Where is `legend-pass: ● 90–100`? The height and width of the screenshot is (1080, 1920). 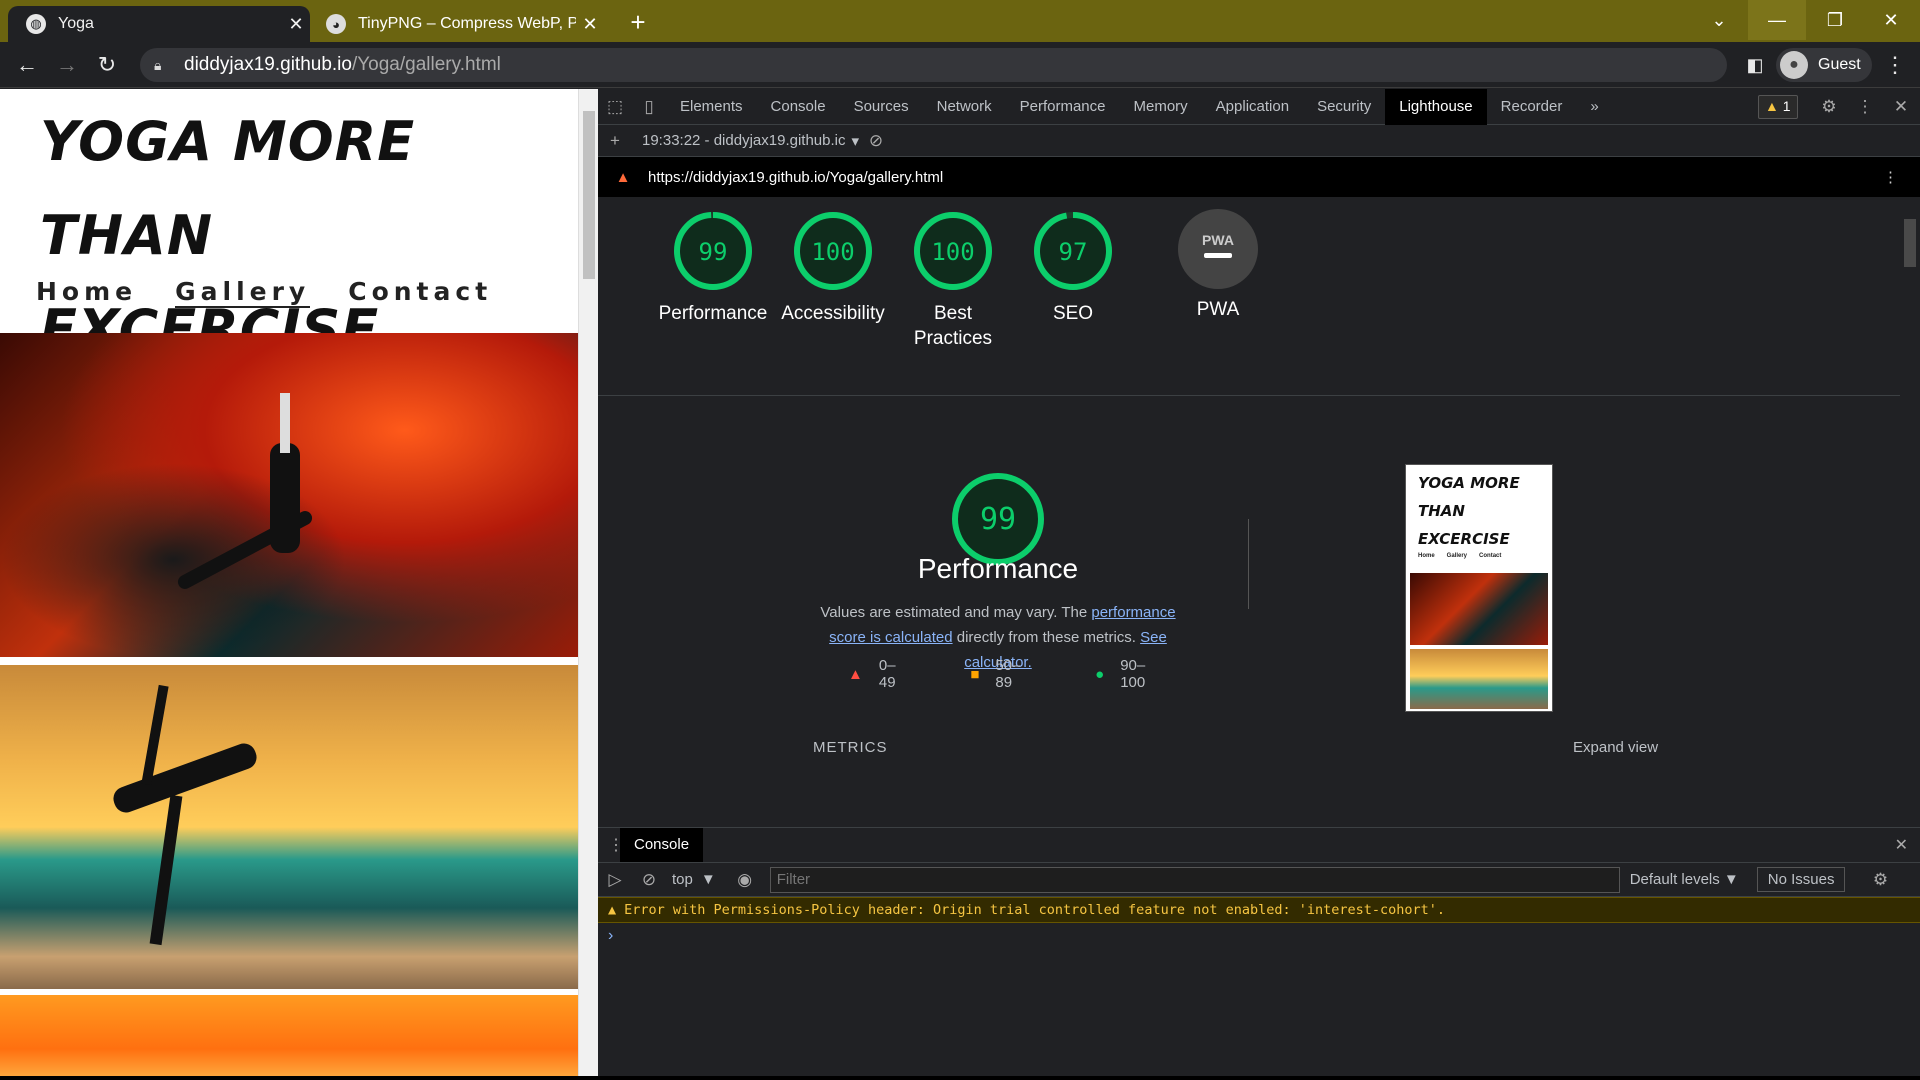 legend-pass: ● 90–100 is located at coordinates (1120, 674).